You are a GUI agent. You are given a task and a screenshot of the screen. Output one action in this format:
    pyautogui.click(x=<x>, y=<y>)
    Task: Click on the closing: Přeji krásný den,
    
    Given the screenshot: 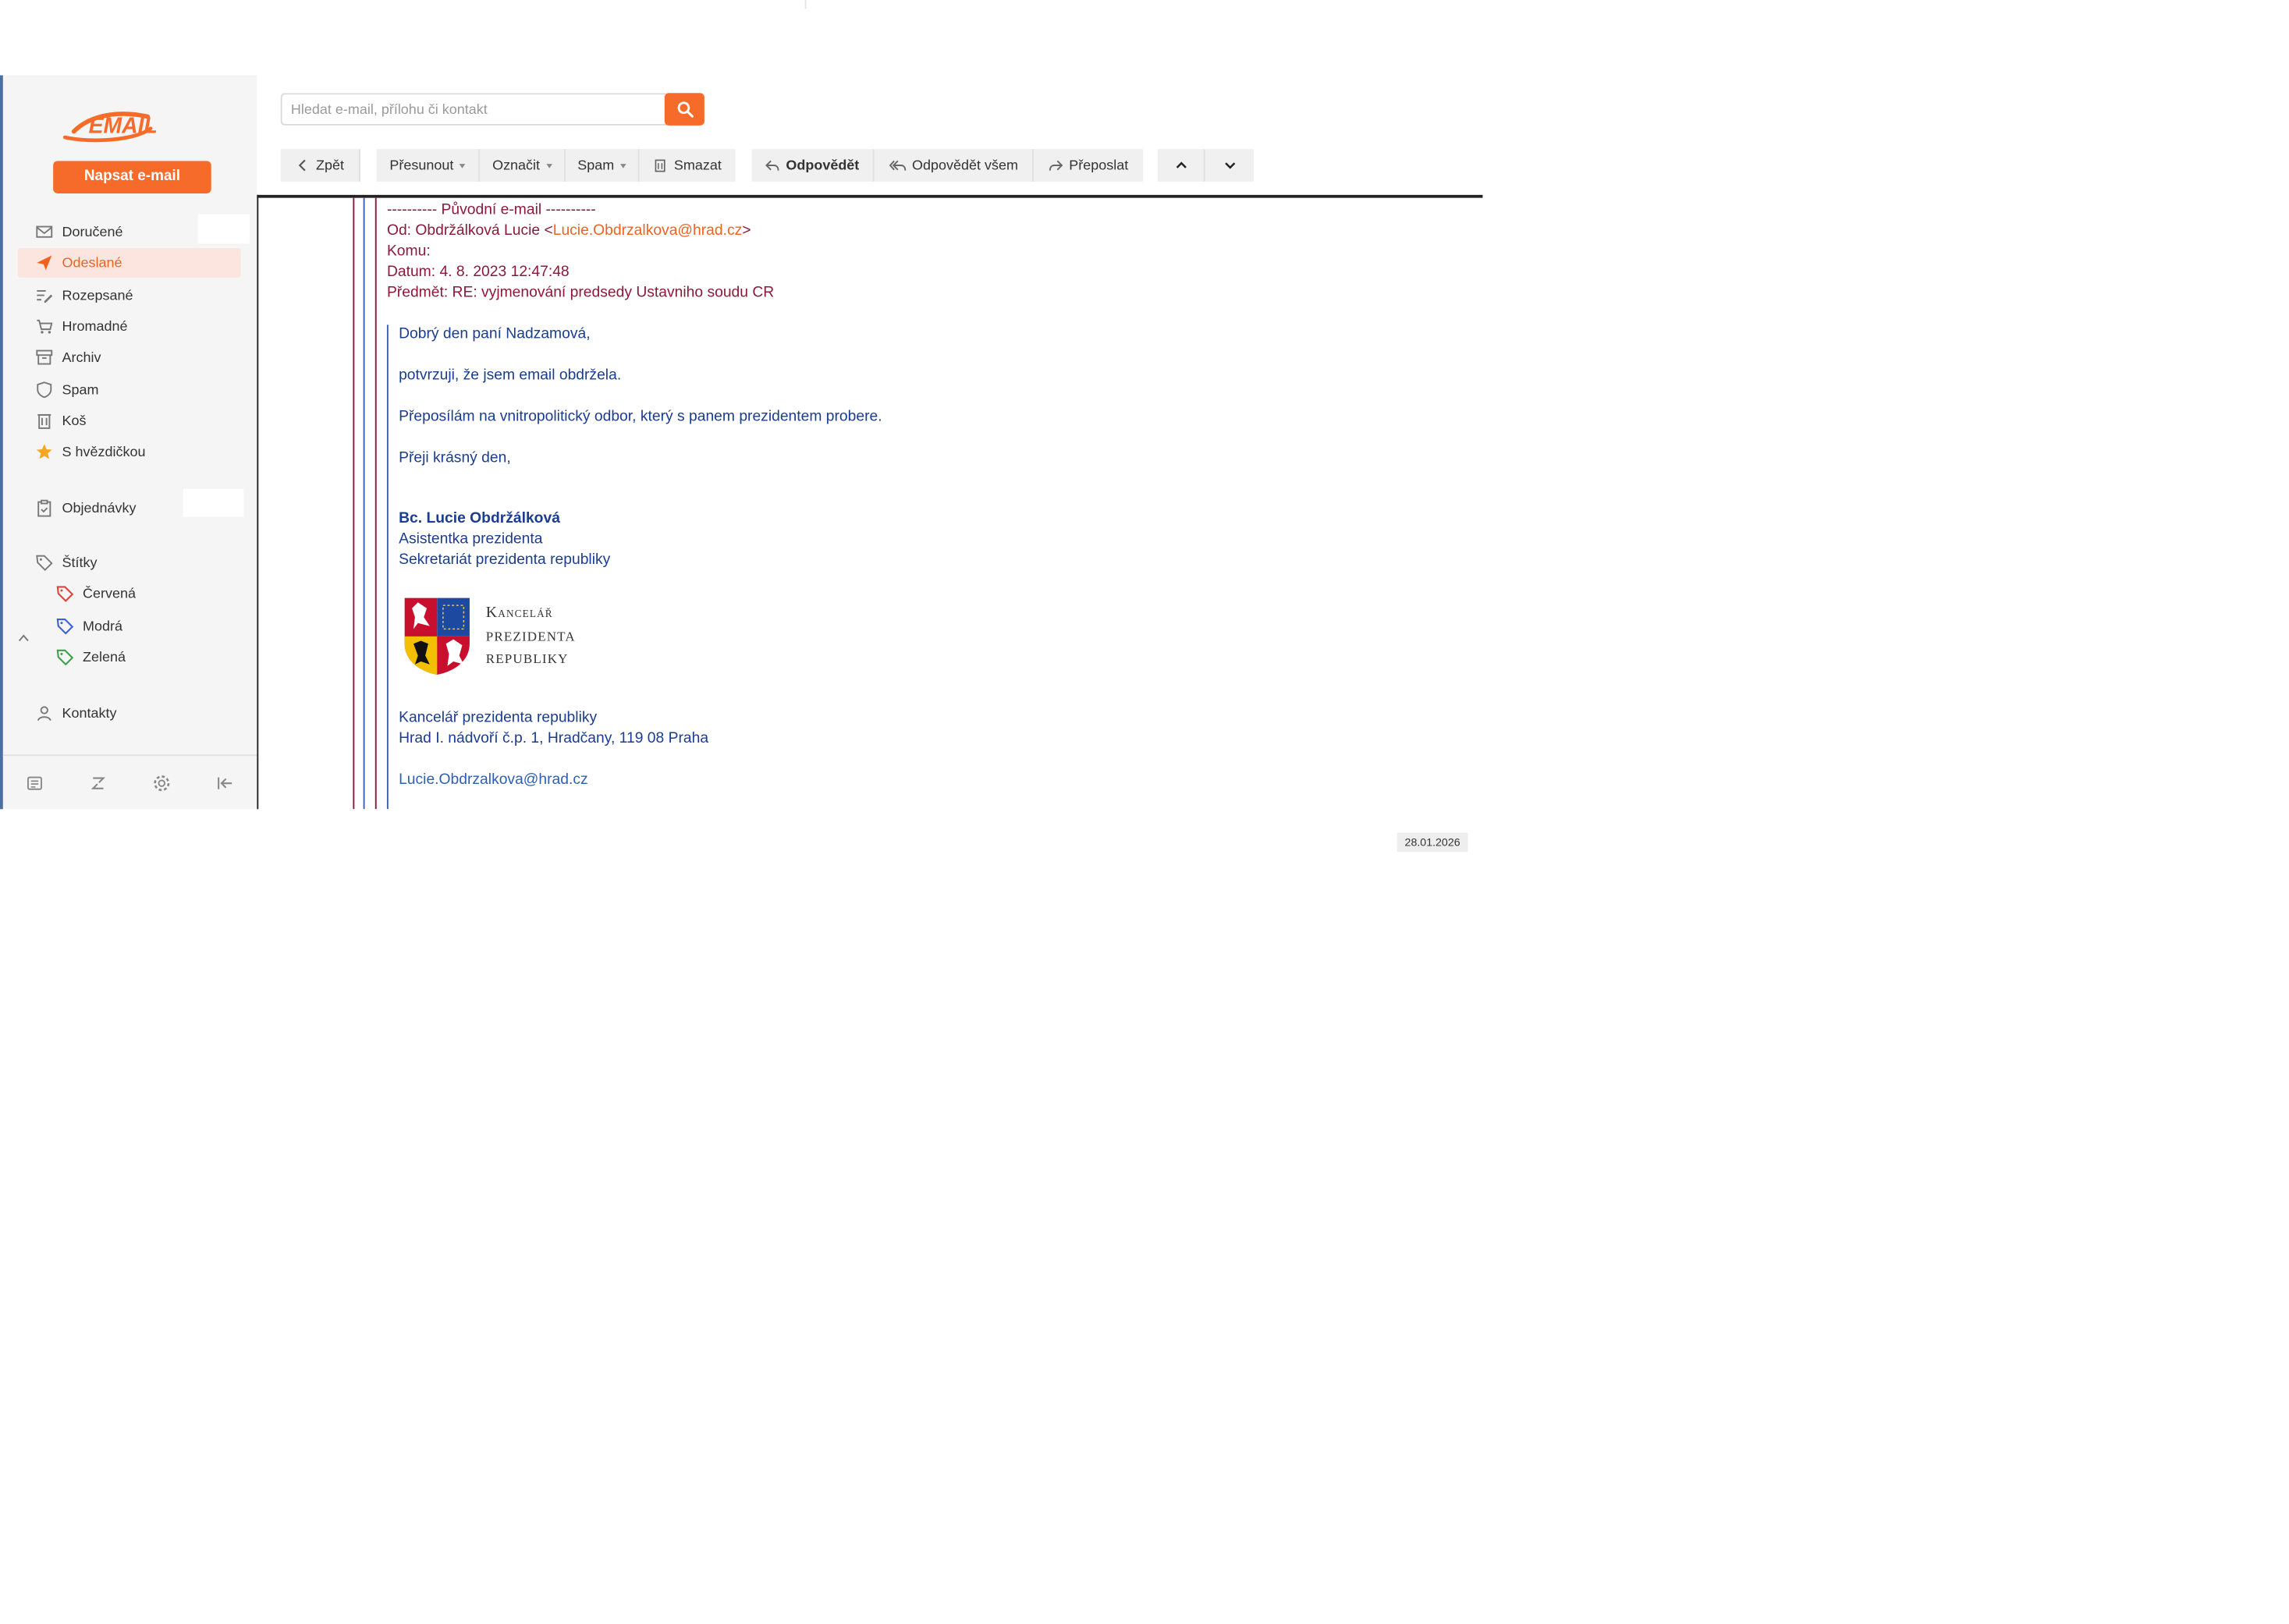 What is the action you would take?
    pyautogui.click(x=455, y=458)
    